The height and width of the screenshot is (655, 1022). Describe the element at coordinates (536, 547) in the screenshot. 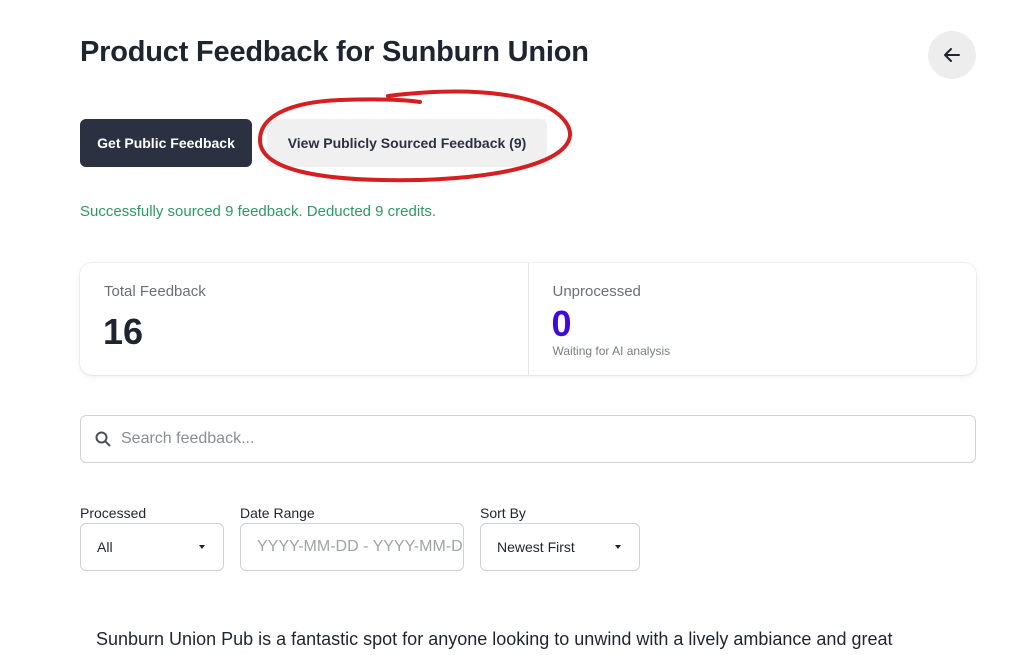

I see `sort-by-select-value: Newest First` at that location.